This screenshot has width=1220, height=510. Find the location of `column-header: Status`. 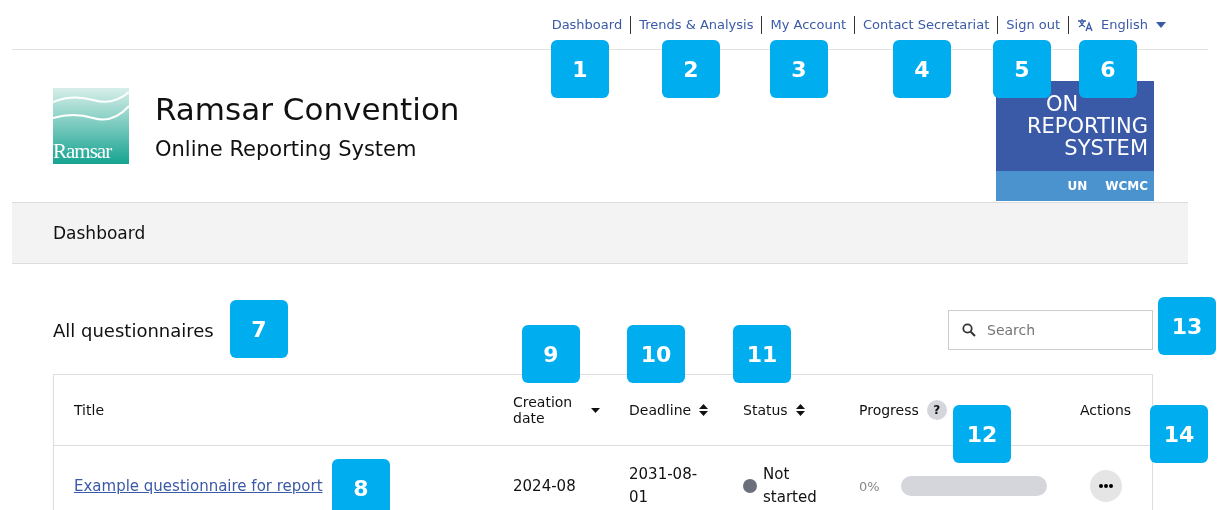

column-header: Status is located at coordinates (765, 410).